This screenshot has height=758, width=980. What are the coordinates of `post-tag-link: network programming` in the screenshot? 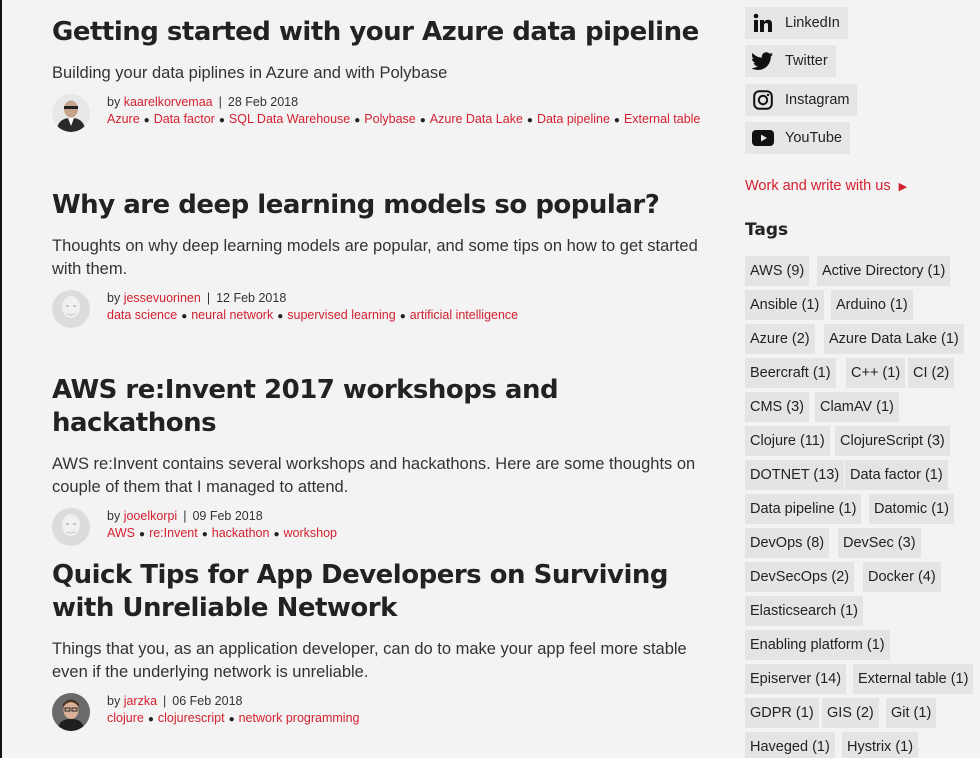 It's located at (299, 718).